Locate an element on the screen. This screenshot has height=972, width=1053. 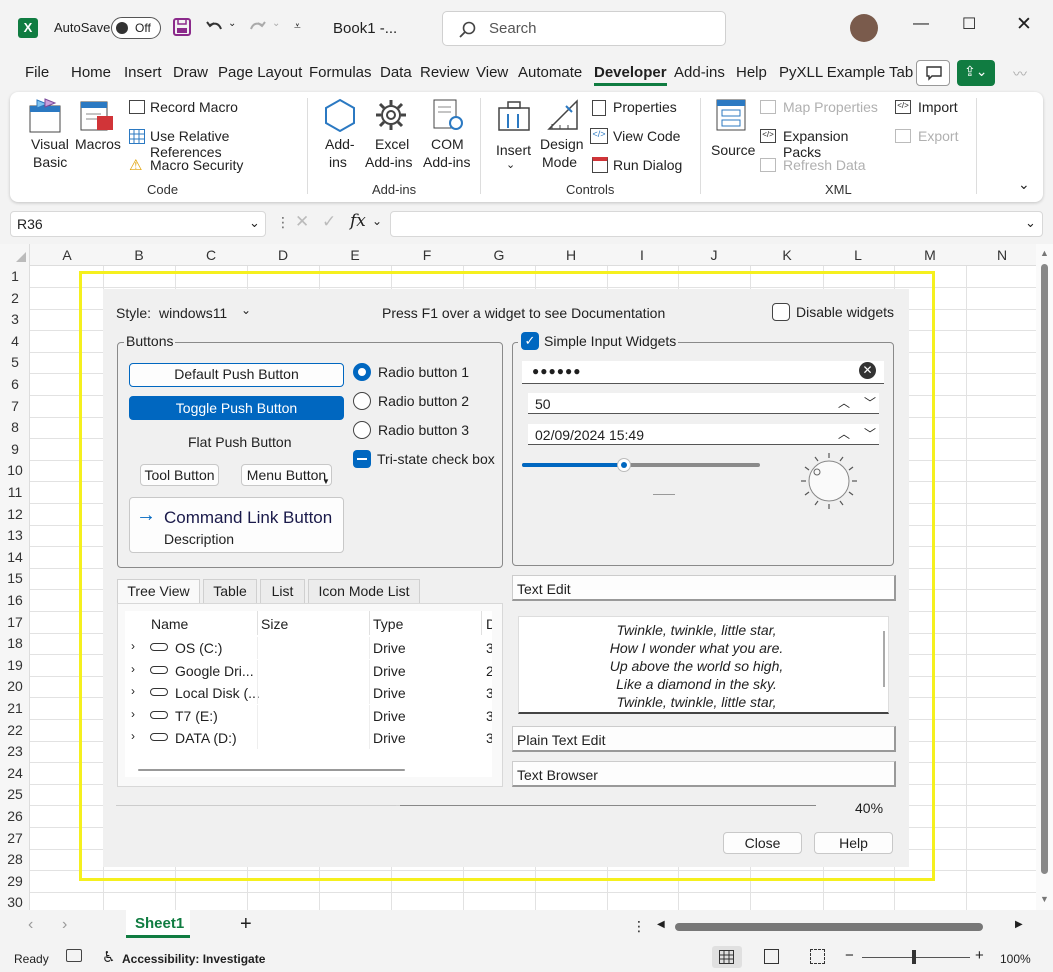
row-header: 3 is located at coordinates (15, 319).